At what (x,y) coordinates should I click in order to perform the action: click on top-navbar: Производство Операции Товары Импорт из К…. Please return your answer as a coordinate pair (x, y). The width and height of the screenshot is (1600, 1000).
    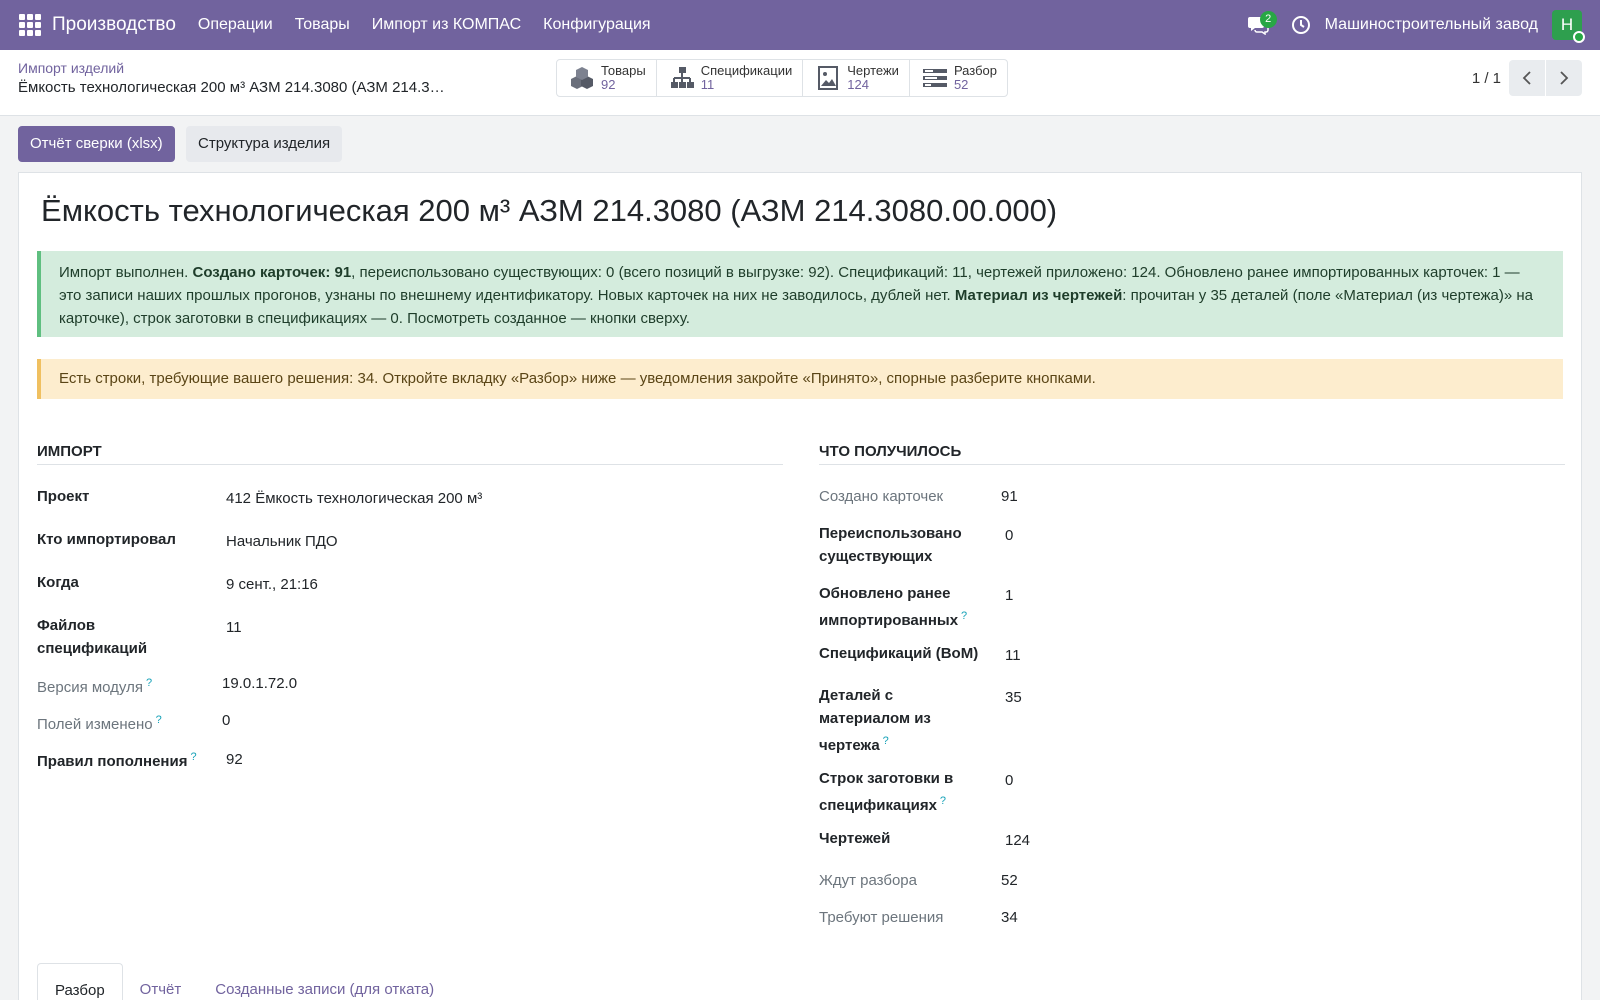
    Looking at the image, I should click on (800, 25).